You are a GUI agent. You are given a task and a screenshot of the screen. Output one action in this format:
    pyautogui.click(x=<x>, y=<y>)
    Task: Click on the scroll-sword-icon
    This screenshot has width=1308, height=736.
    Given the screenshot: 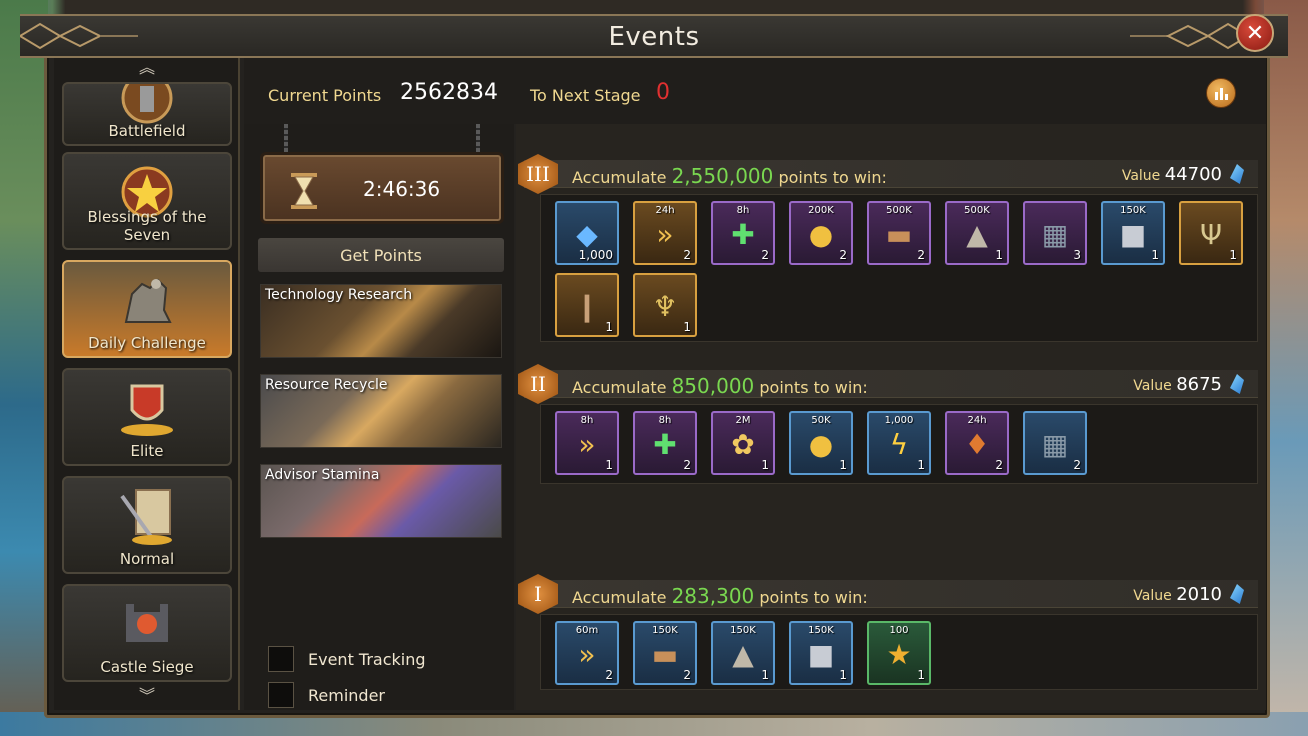 What is the action you would take?
    pyautogui.click(x=146, y=517)
    